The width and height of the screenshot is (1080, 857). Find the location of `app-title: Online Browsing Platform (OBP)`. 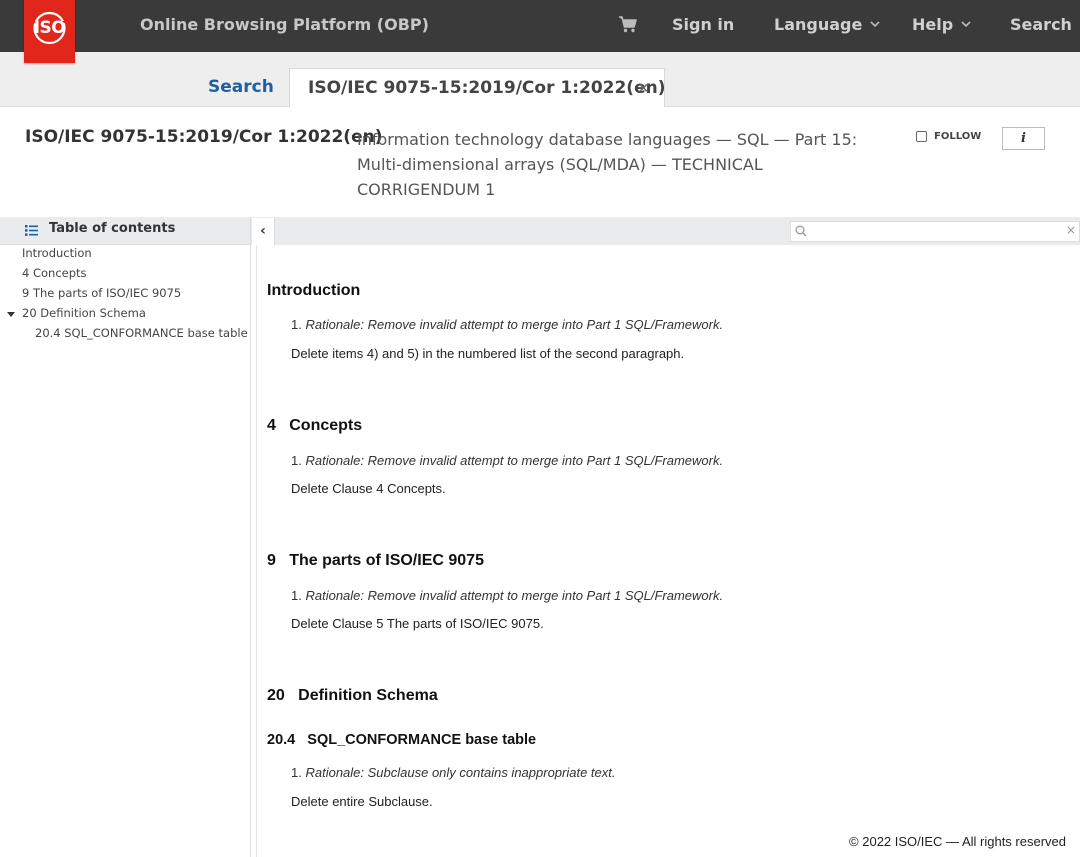

app-title: Online Browsing Platform (OBP) is located at coordinates (284, 24).